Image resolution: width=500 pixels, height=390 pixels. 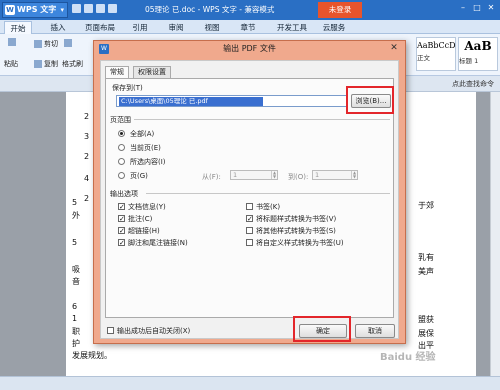 I want to click on print-icon, so click(x=112, y=8).